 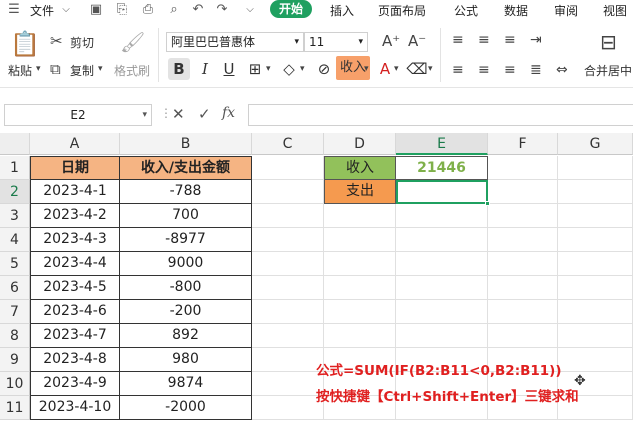 I want to click on row-header-11: 11, so click(x=15, y=408).